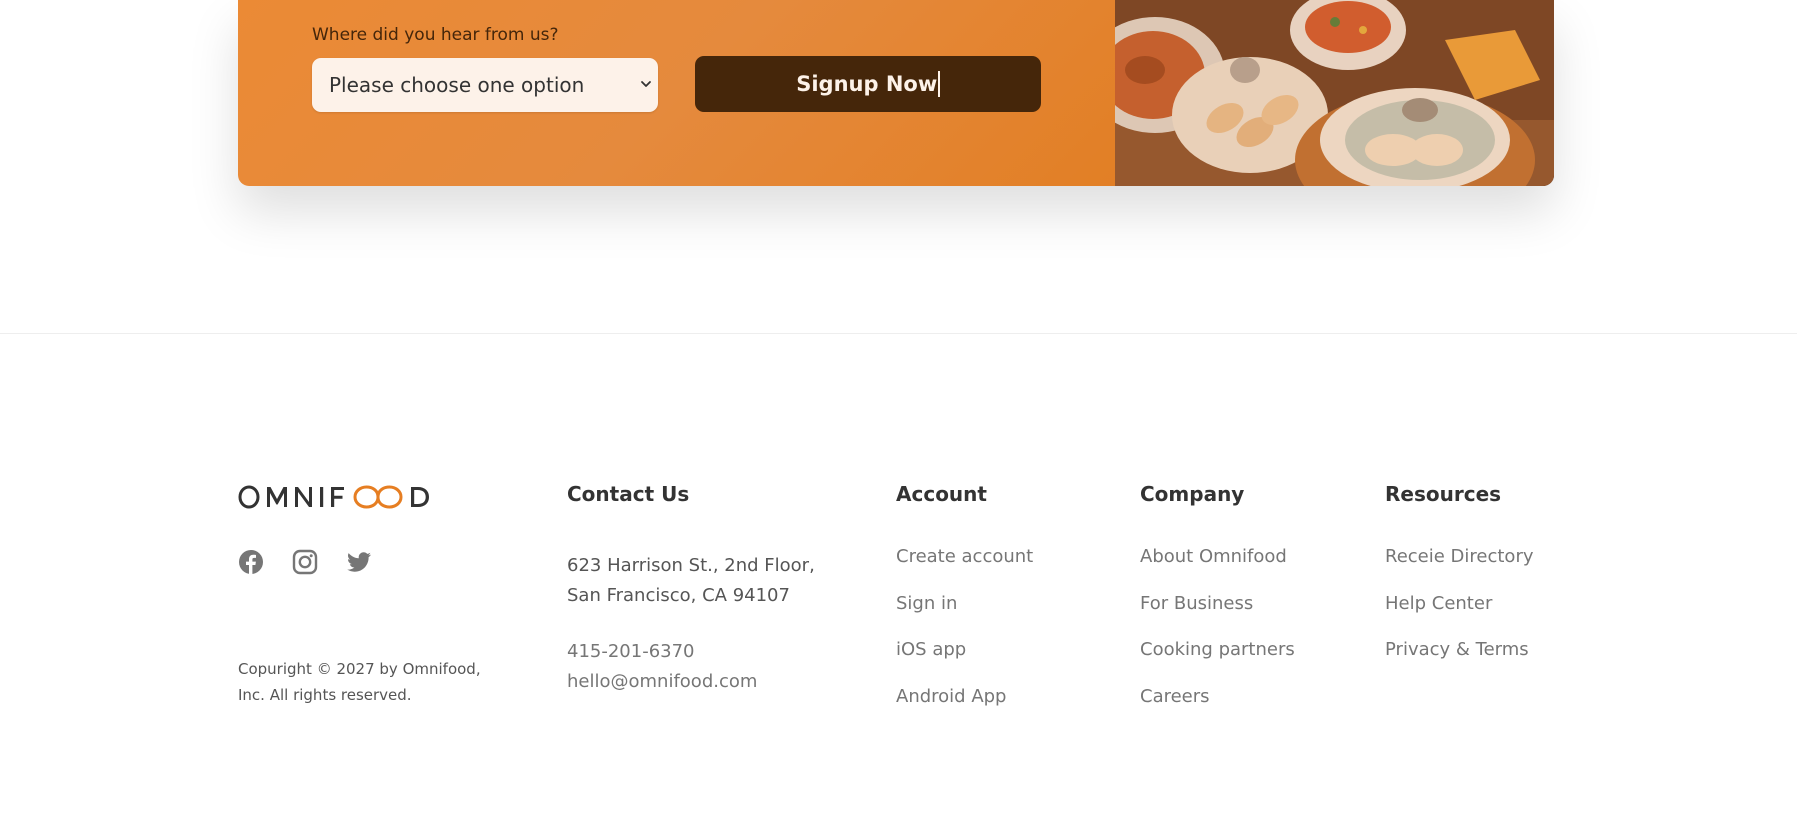 The image size is (1797, 815). What do you see at coordinates (964, 604) in the screenshot?
I see `link-sign-in: Sign in` at bounding box center [964, 604].